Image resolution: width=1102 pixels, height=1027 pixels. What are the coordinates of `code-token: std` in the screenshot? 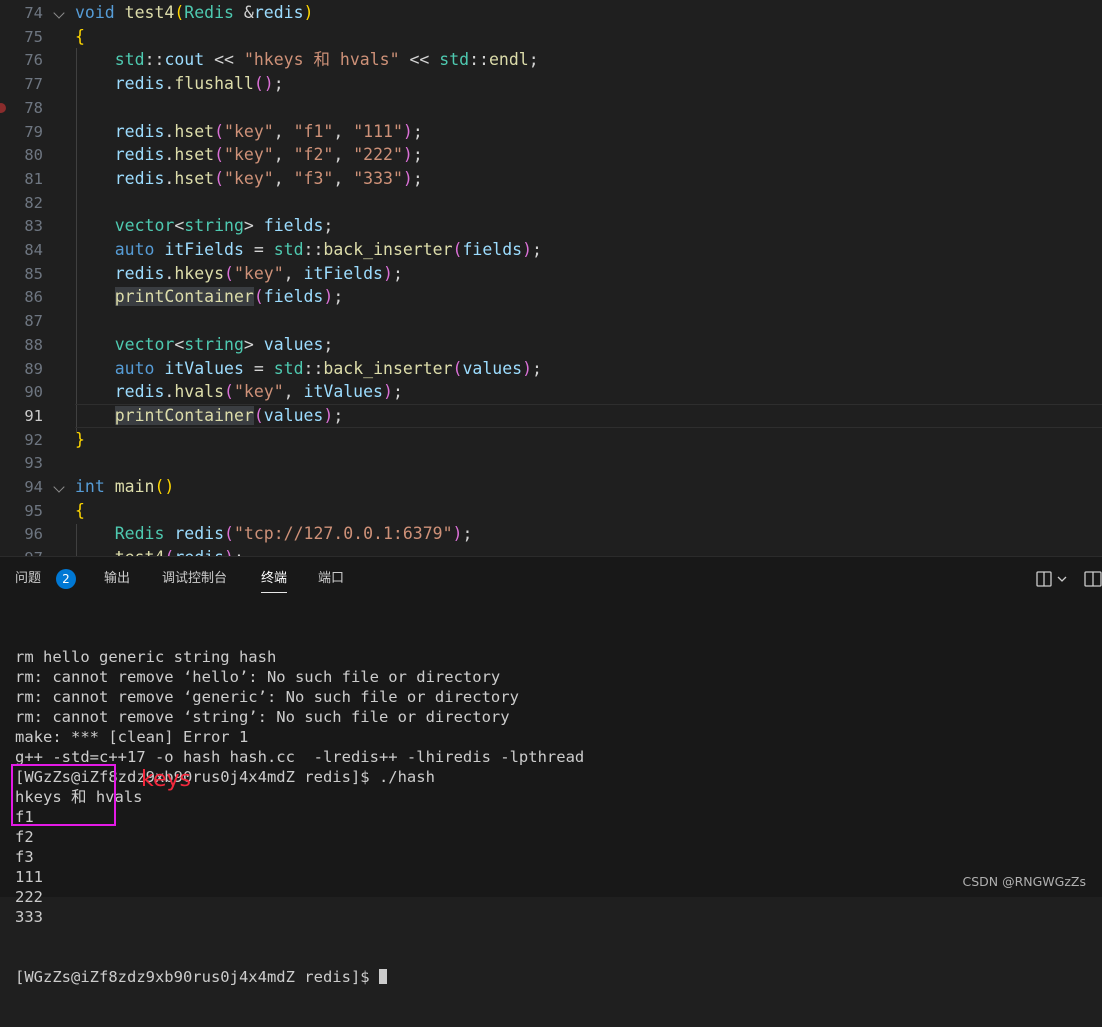 It's located at (454, 60).